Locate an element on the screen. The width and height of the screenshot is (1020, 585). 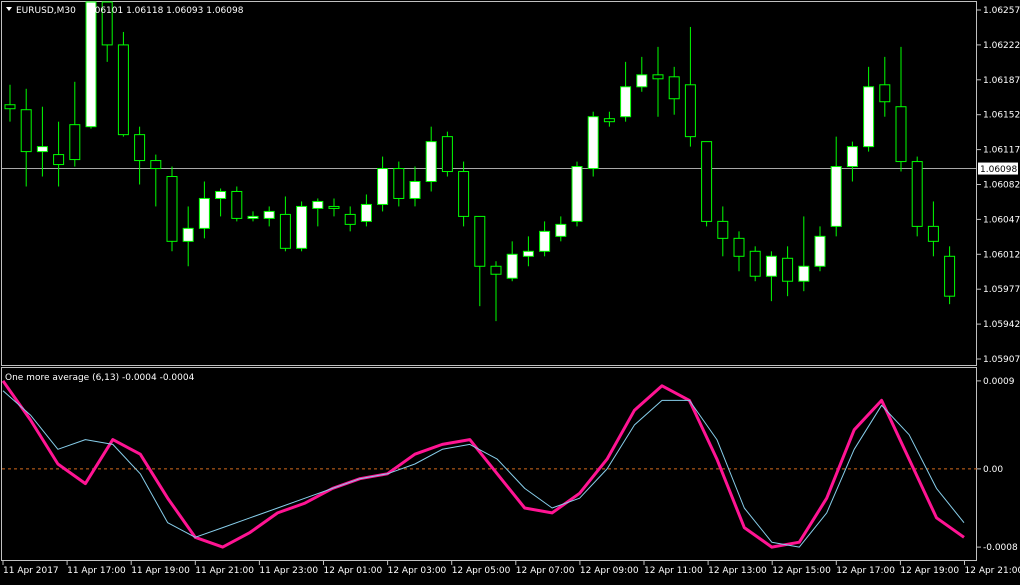
time-tick-label: 12 Apr 01:00 is located at coordinates (353, 571).